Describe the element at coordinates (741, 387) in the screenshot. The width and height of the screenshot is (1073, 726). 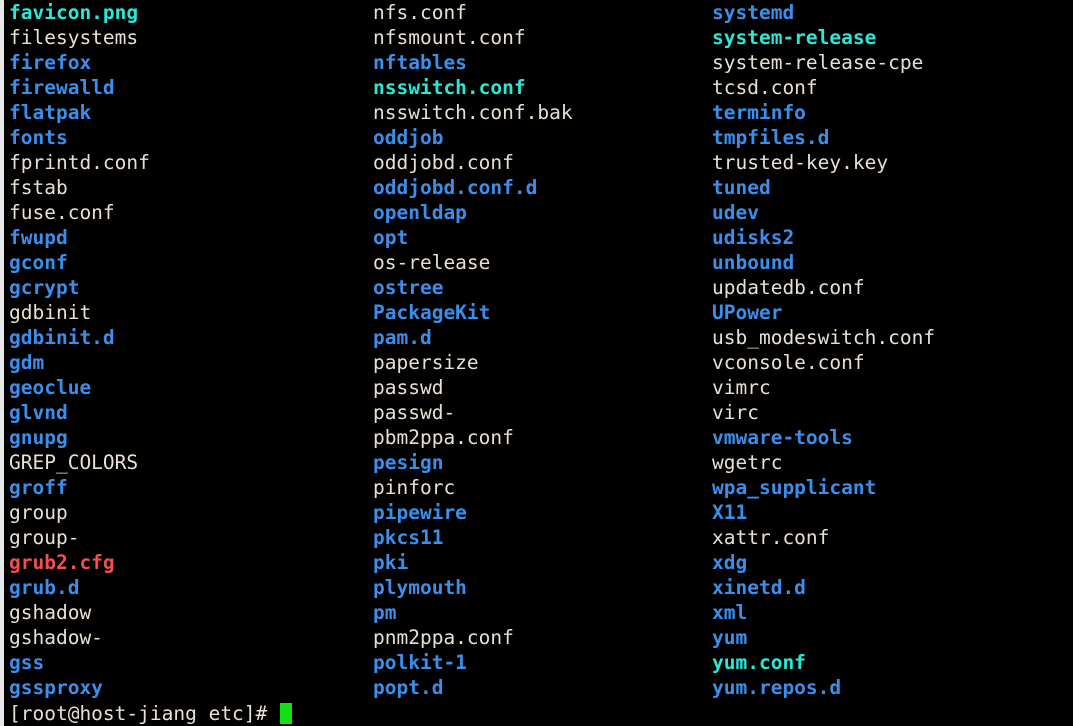
I see `listing-entry: vimrc` at that location.